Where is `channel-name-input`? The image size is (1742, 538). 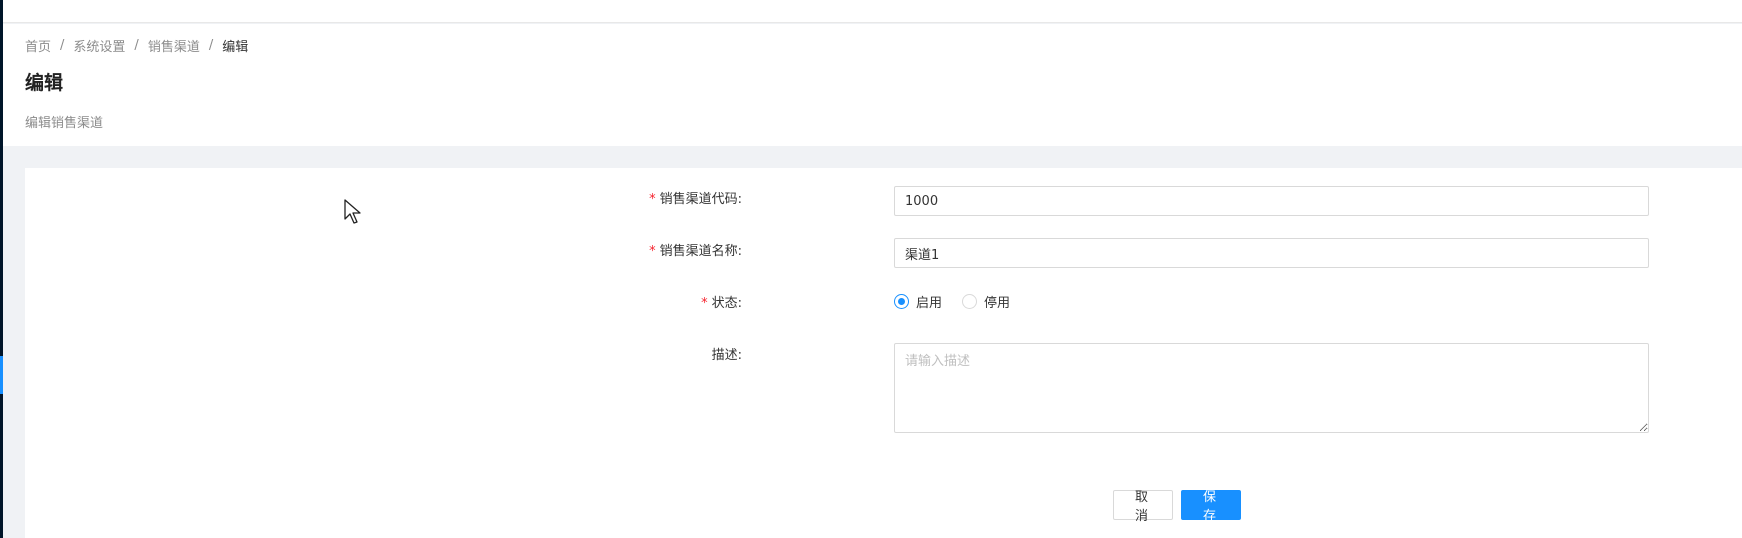
channel-name-input is located at coordinates (1271, 253).